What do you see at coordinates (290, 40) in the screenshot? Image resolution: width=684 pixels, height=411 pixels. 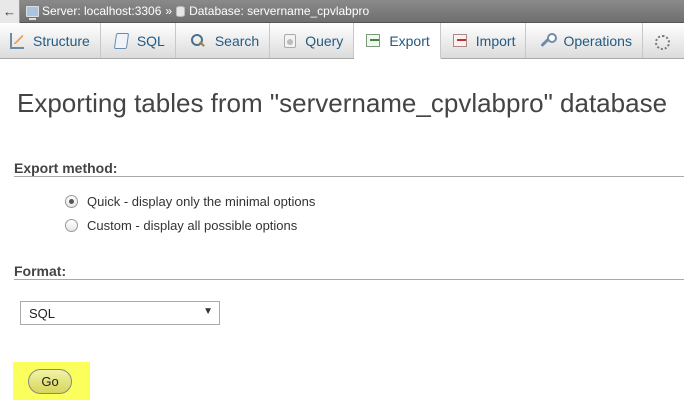 I see `query-icon` at bounding box center [290, 40].